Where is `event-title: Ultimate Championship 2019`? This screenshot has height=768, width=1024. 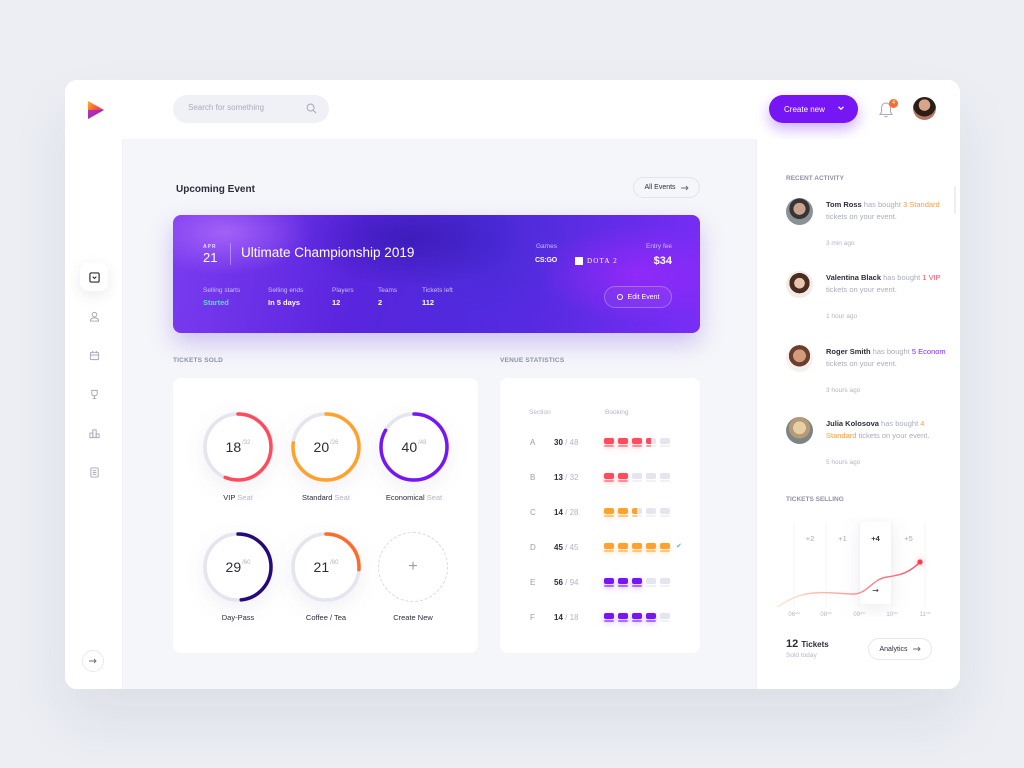
event-title: Ultimate Championship 2019 is located at coordinates (328, 252).